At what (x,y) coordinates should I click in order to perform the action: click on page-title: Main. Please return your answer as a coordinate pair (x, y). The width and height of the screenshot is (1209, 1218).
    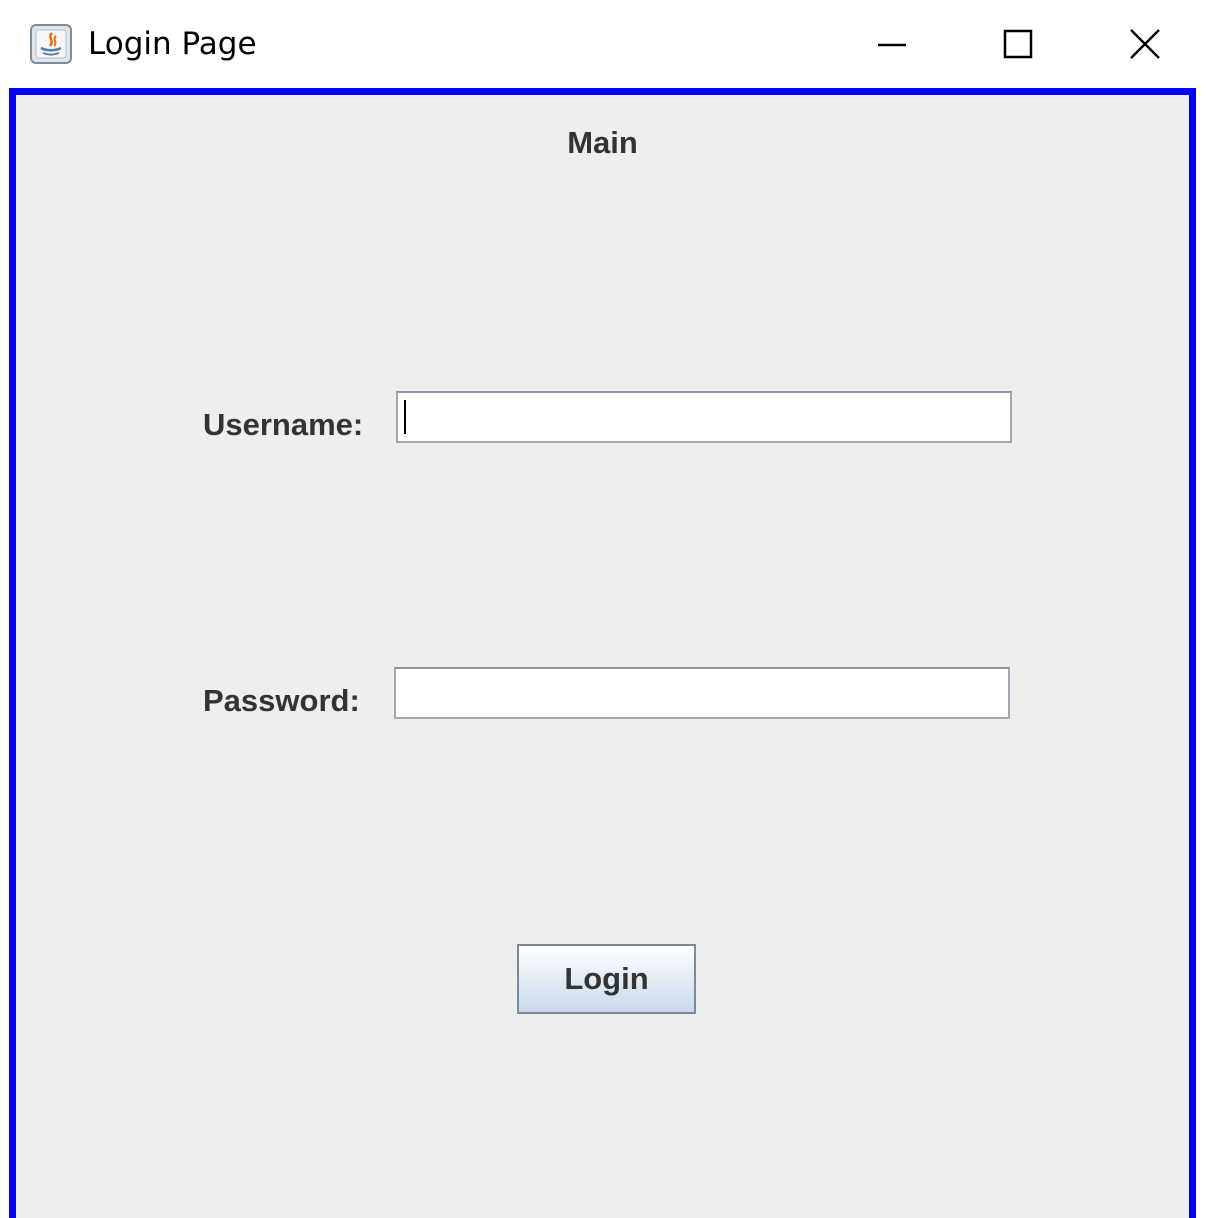
    Looking at the image, I should click on (602, 142).